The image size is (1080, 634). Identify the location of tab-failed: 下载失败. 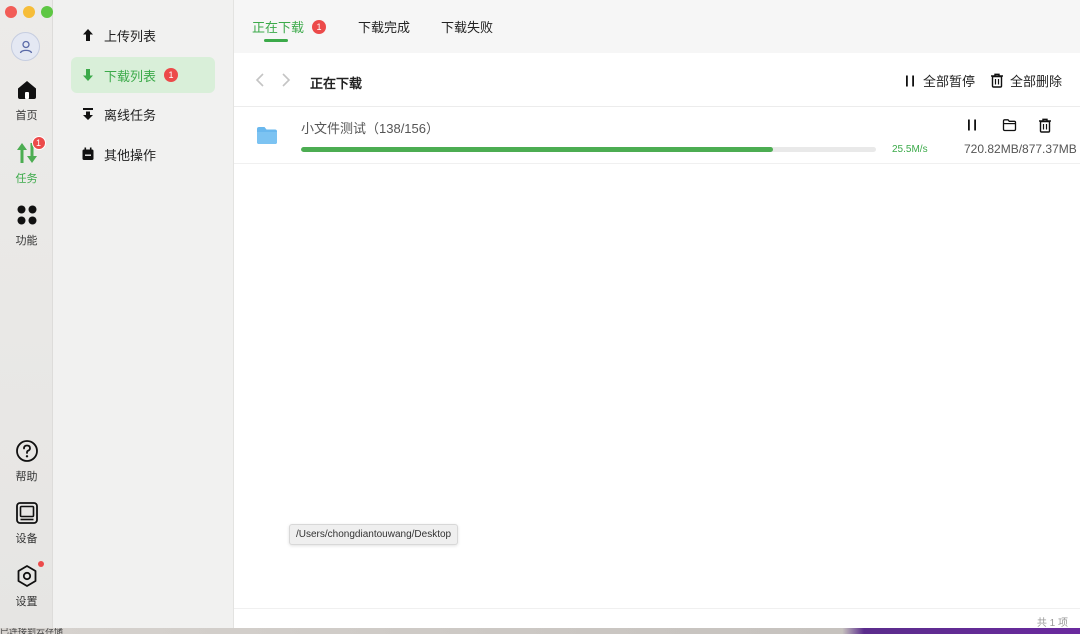
(467, 26).